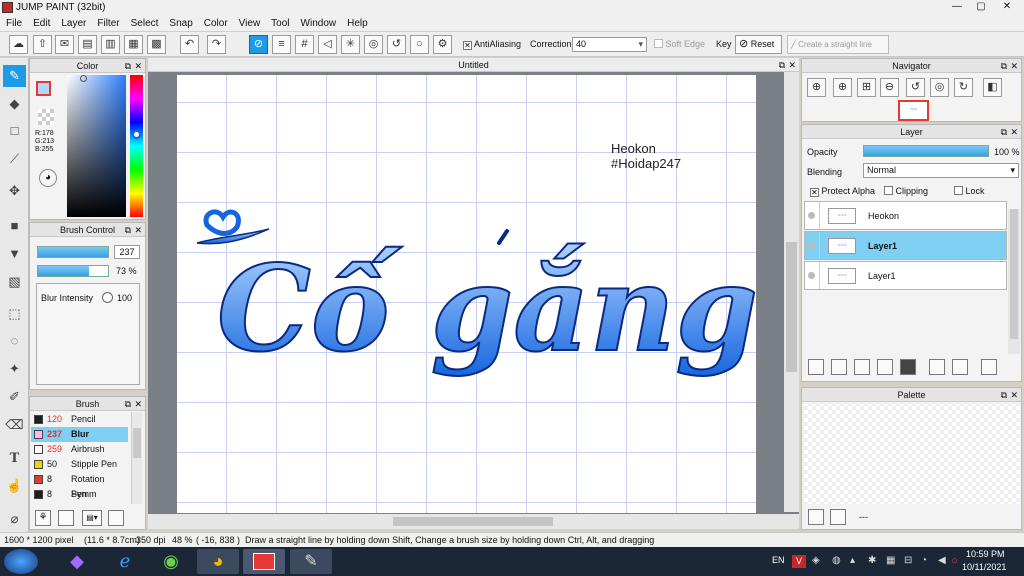 Image resolution: width=1024 pixels, height=576 pixels. I want to click on tray-usb-icon: ⊟, so click(908, 560).